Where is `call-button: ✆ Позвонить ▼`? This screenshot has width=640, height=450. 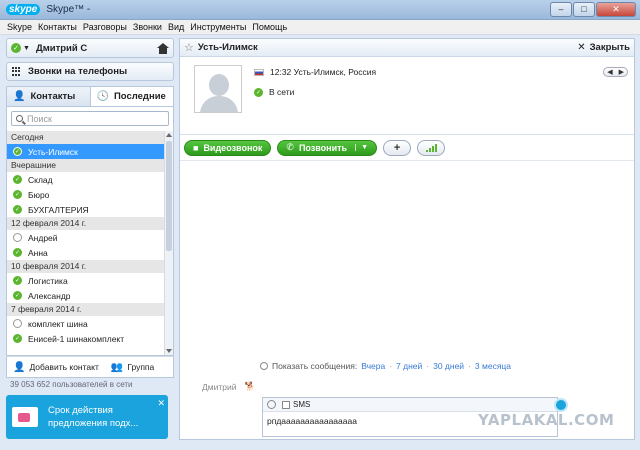 call-button: ✆ Позвонить ▼ is located at coordinates (327, 147).